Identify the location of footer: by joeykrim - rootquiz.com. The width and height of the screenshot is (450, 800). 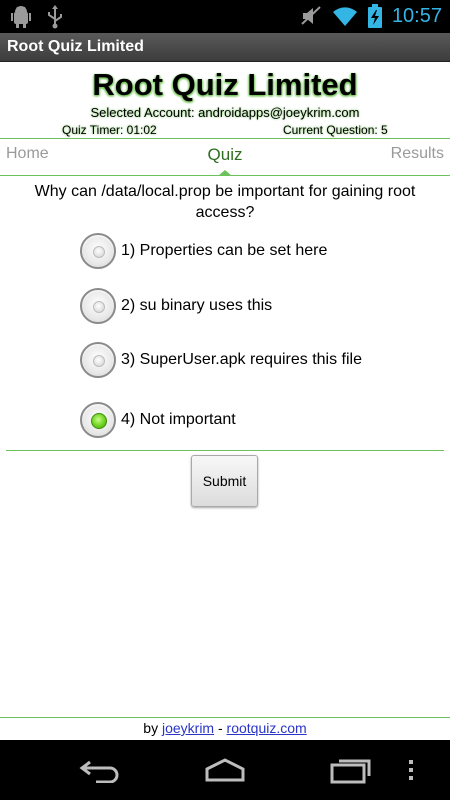
(225, 728).